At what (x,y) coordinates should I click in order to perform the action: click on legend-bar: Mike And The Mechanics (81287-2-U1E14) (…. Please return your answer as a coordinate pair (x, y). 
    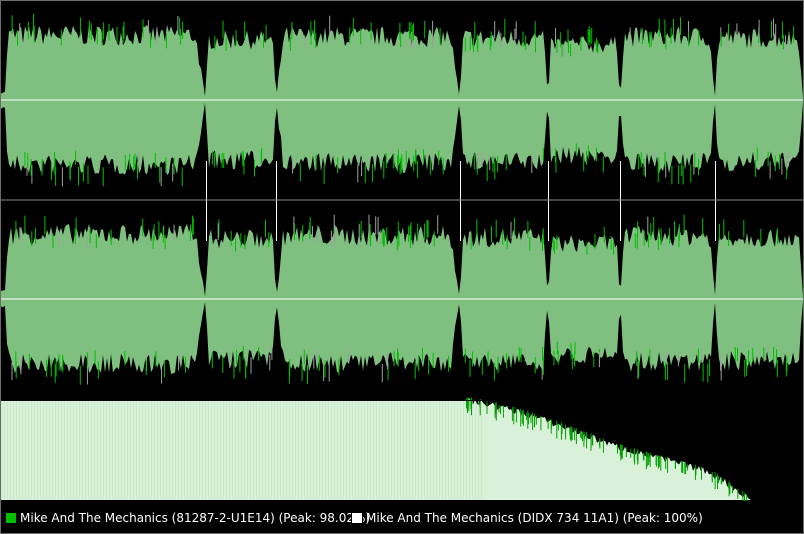
    Looking at the image, I should click on (402, 518).